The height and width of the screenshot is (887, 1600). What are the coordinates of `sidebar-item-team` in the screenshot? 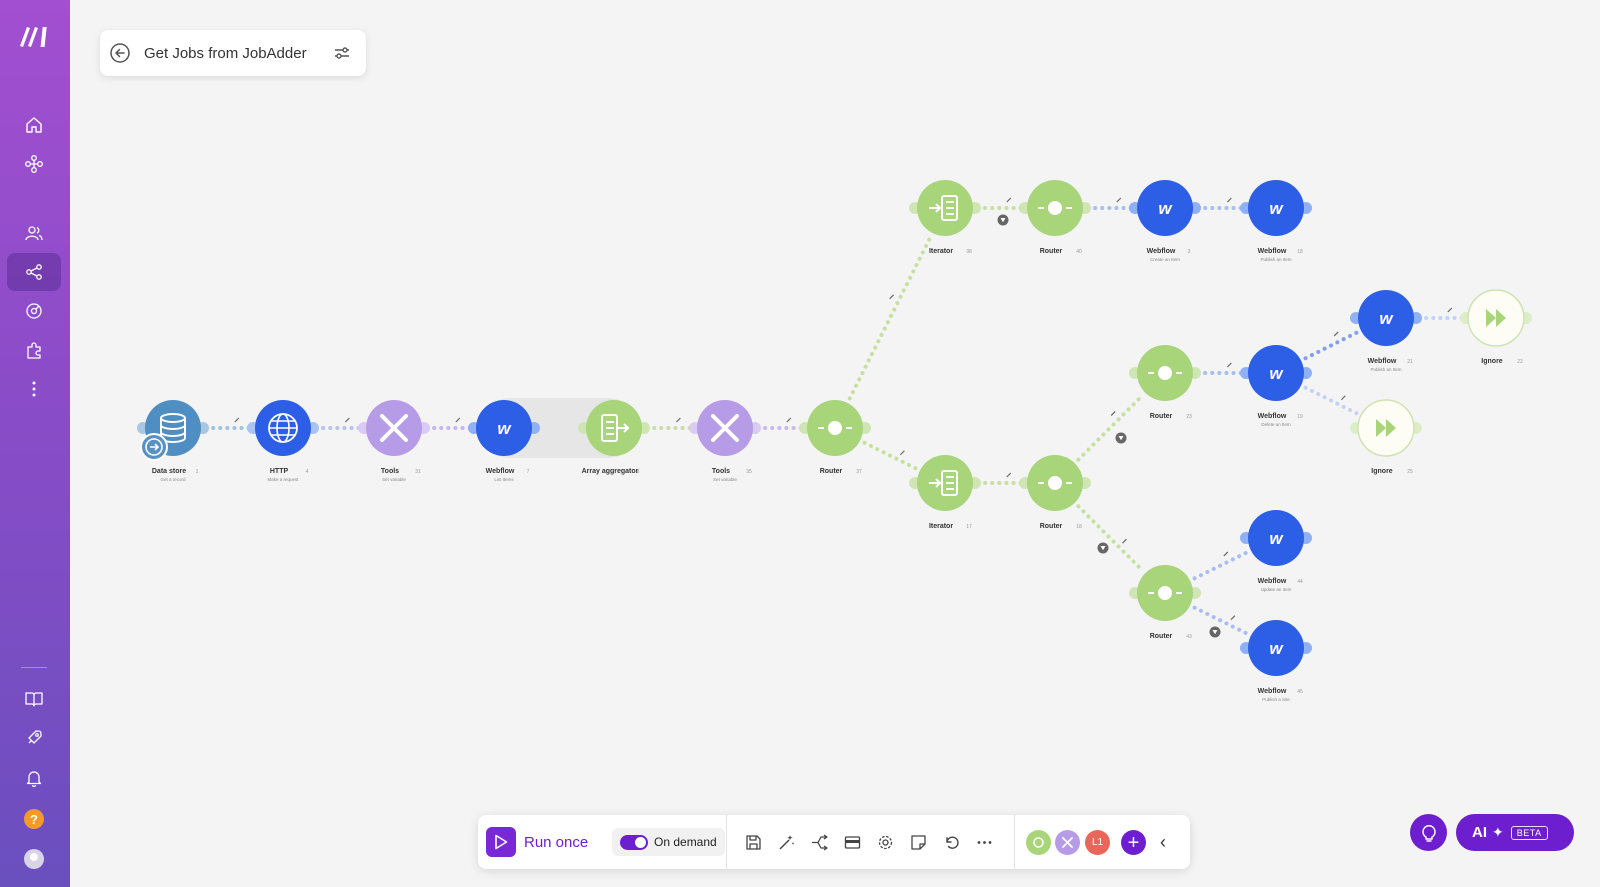 It's located at (34, 233).